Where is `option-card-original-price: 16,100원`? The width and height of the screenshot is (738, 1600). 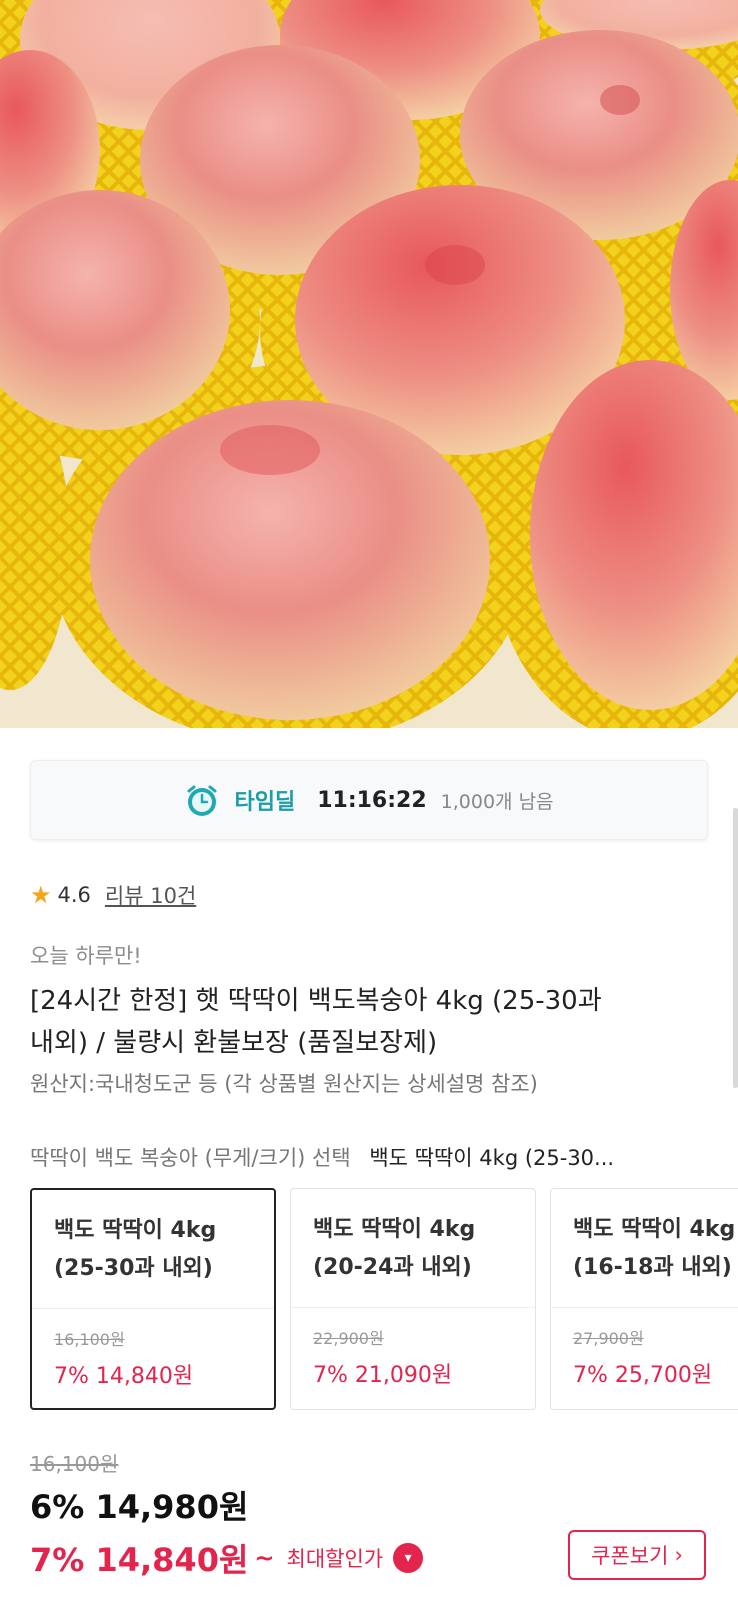 option-card-original-price: 16,100원 is located at coordinates (89, 1339).